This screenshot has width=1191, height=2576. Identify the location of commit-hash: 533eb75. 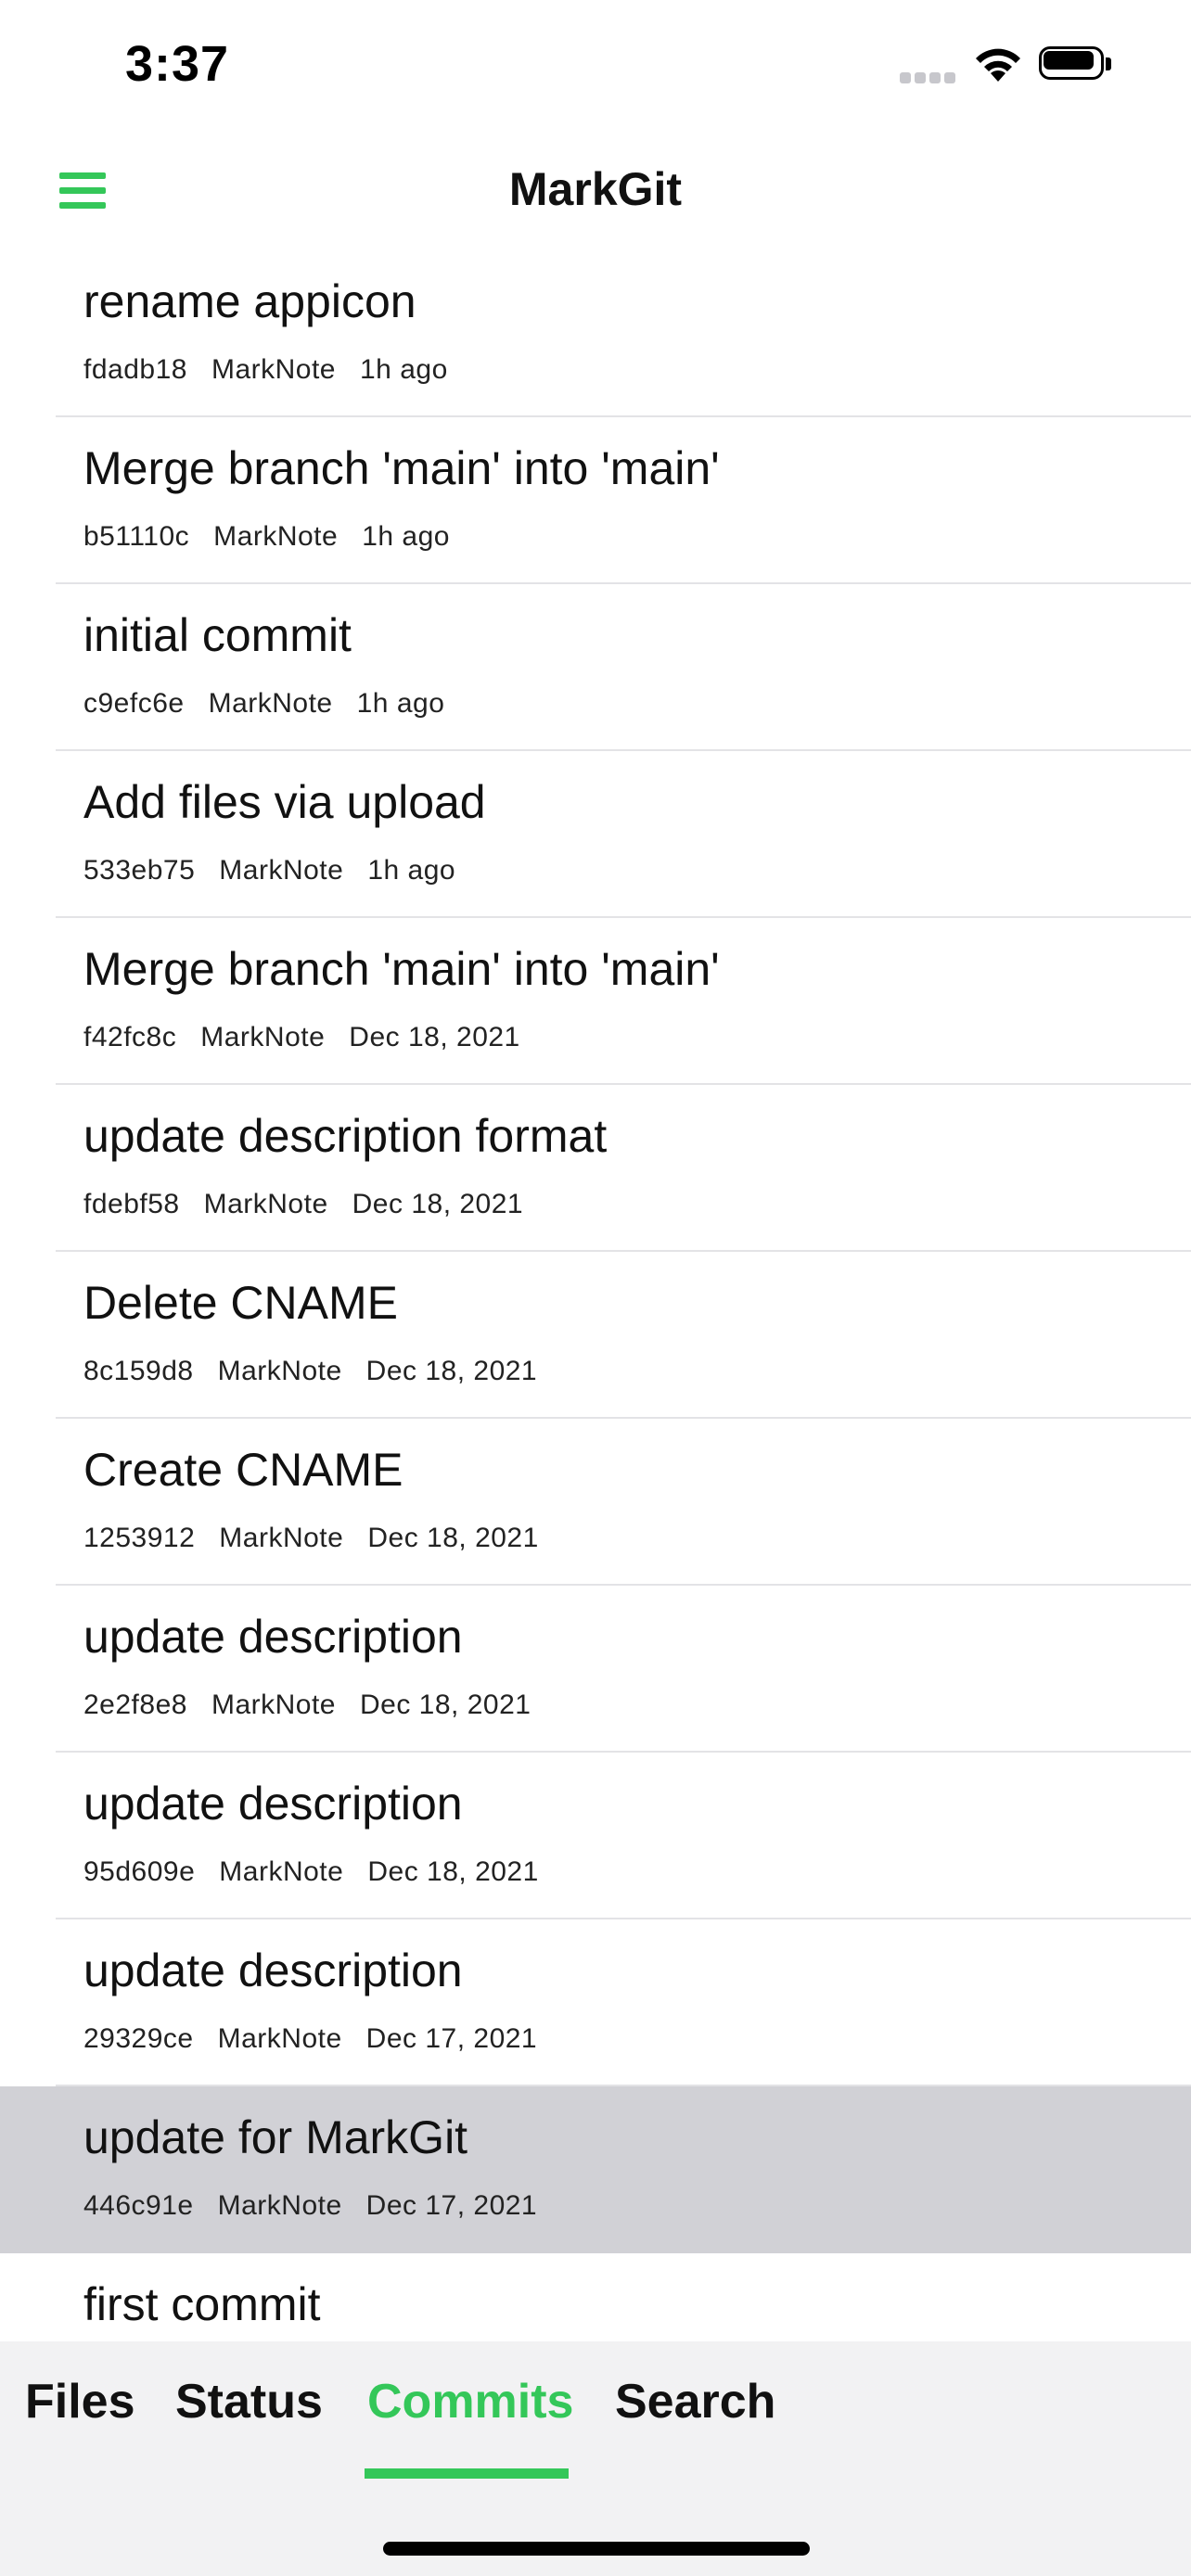
(139, 870).